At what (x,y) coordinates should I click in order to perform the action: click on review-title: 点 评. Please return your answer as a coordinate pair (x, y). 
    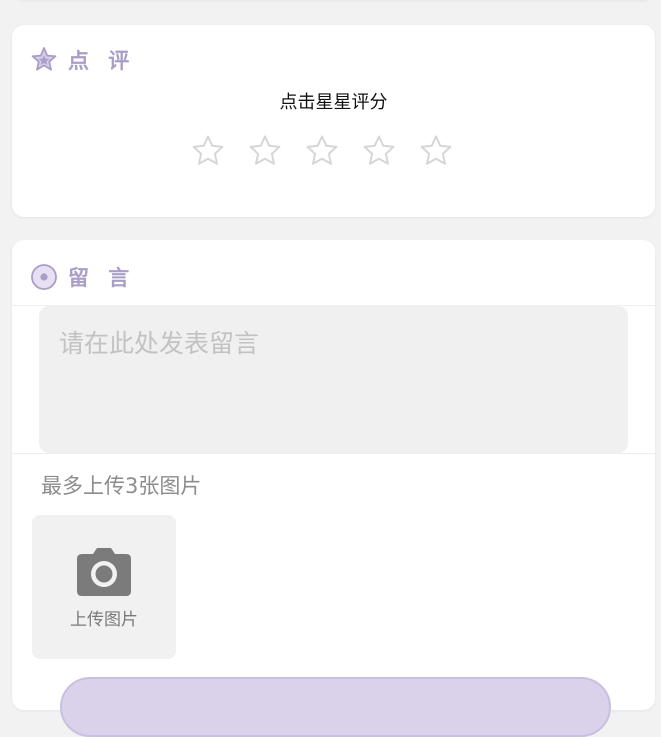
    Looking at the image, I should click on (102, 61).